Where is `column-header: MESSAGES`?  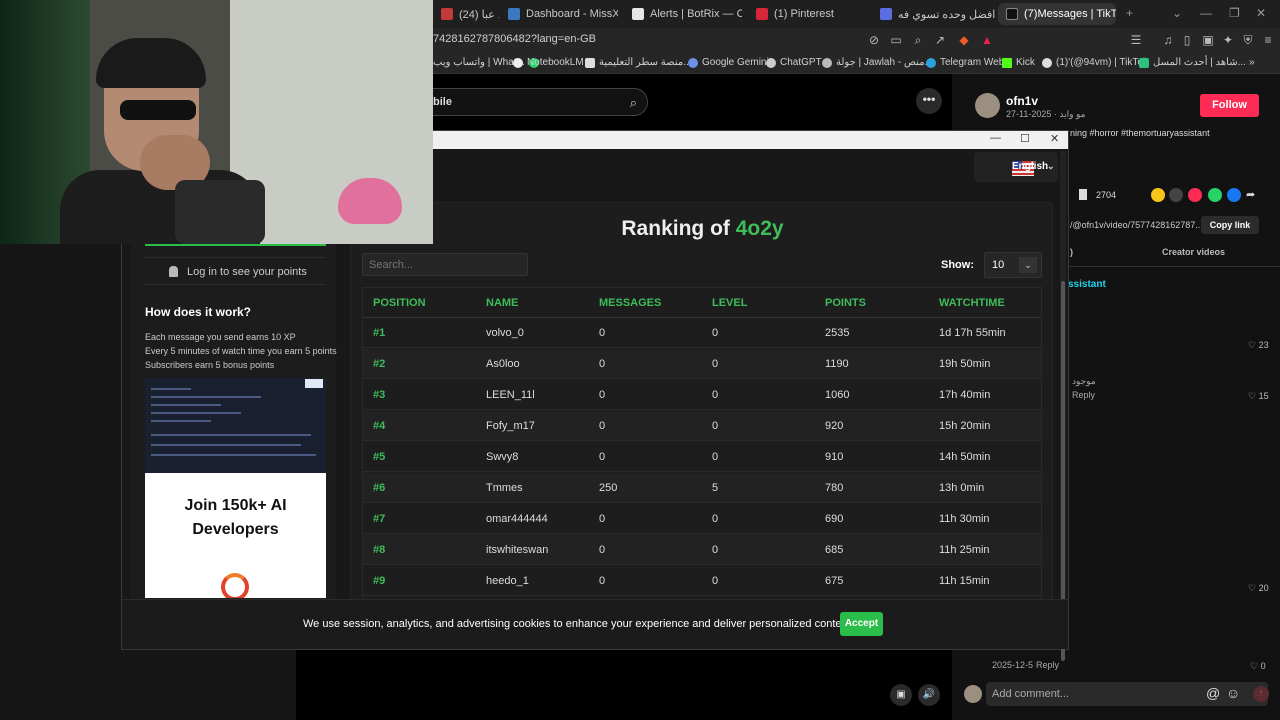
column-header: MESSAGES is located at coordinates (630, 303).